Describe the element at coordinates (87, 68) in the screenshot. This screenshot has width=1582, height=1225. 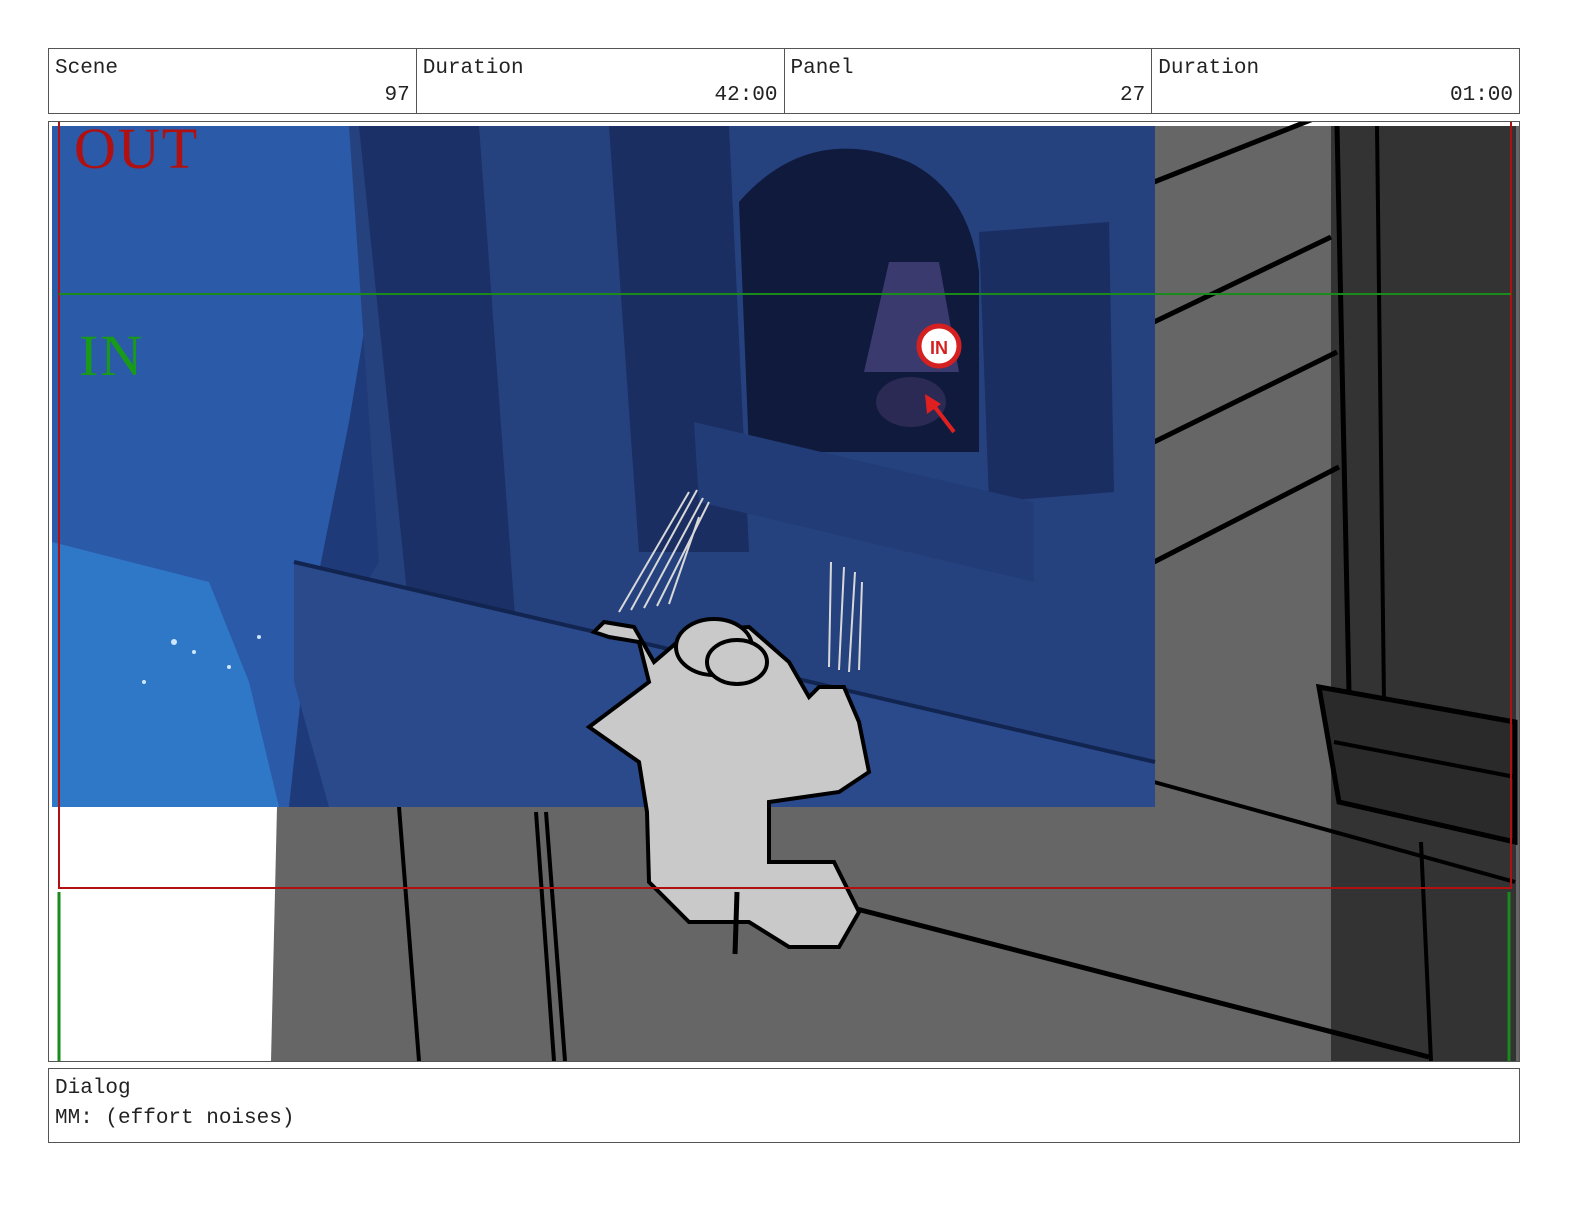
I see `scene-label: Scene` at that location.